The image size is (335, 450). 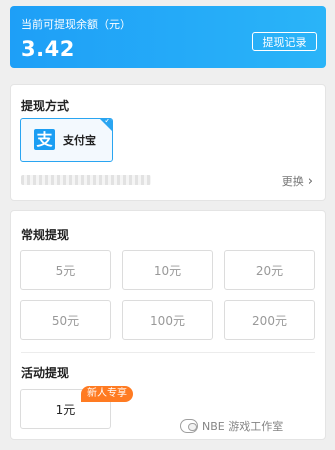 What do you see at coordinates (167, 320) in the screenshot?
I see `amount-option-100: 100元` at bounding box center [167, 320].